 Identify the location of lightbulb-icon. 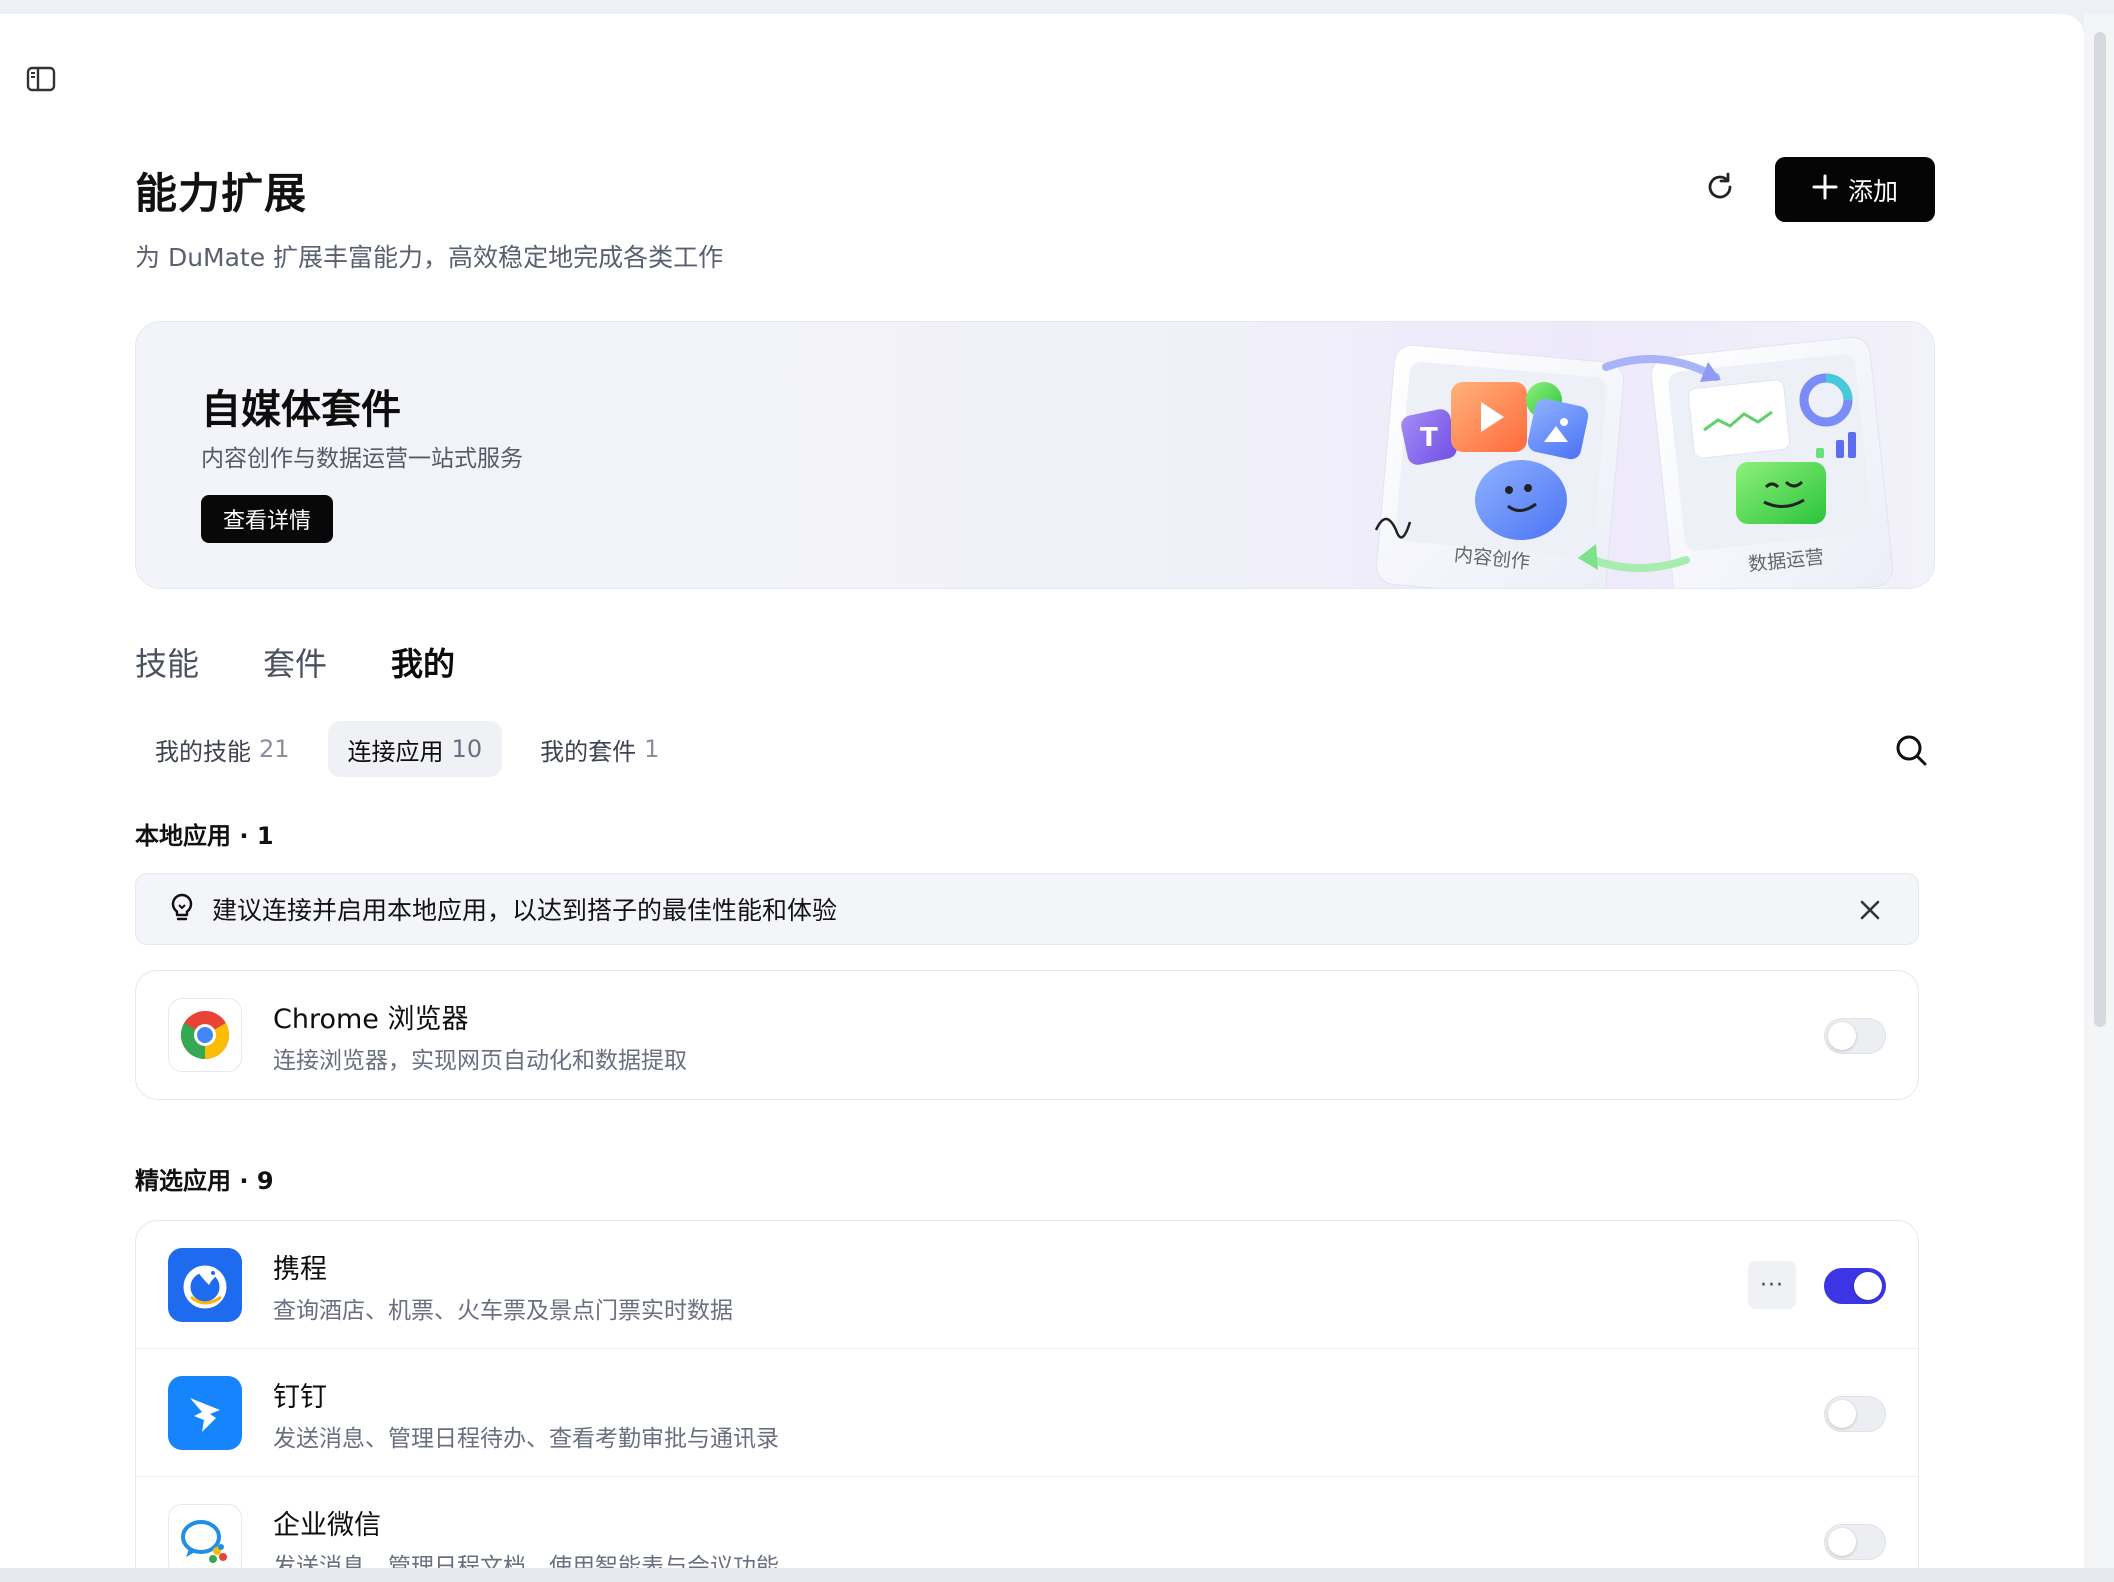
(182, 909).